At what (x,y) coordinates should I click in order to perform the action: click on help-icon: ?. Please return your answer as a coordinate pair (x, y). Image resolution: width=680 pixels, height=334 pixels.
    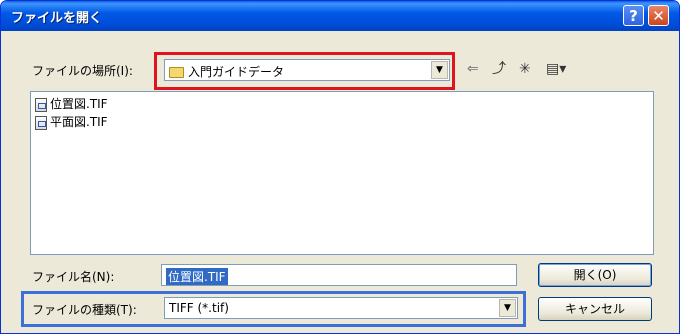
    Looking at the image, I should click on (633, 16).